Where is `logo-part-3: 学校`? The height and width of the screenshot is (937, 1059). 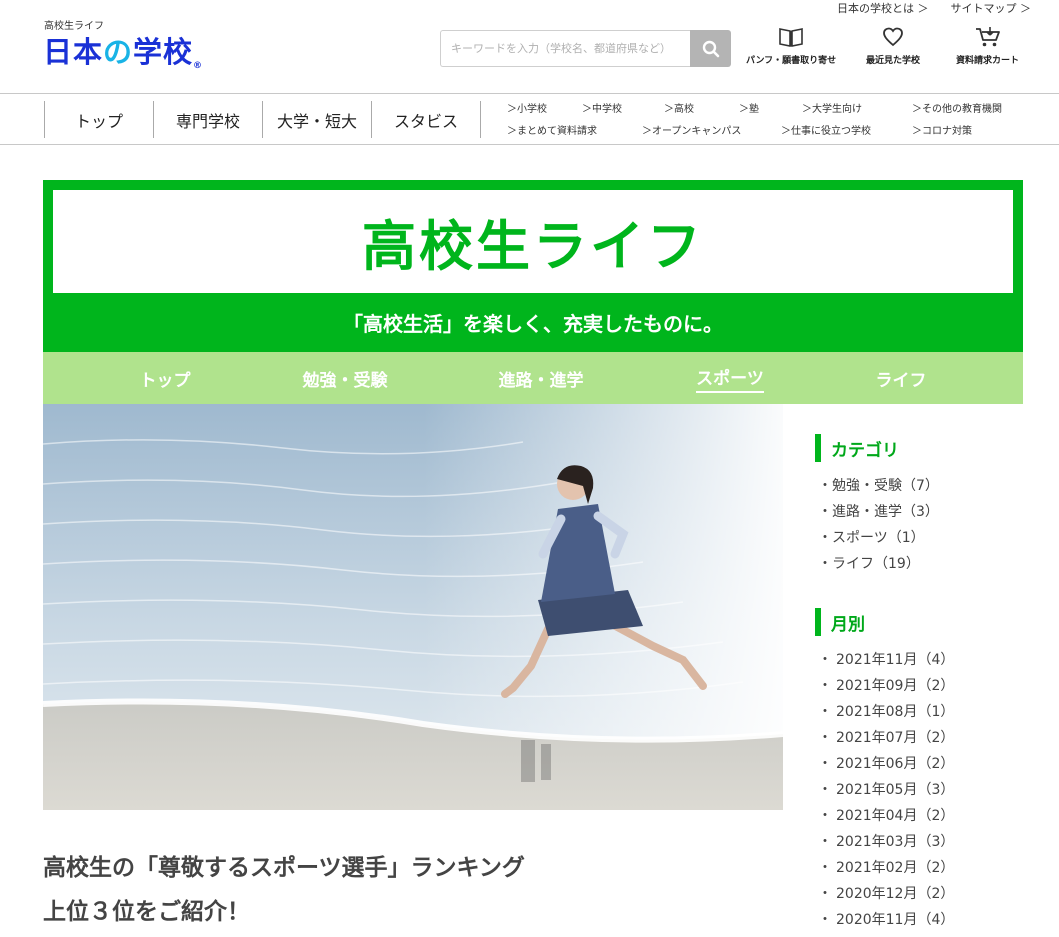 logo-part-3: 学校 is located at coordinates (163, 52).